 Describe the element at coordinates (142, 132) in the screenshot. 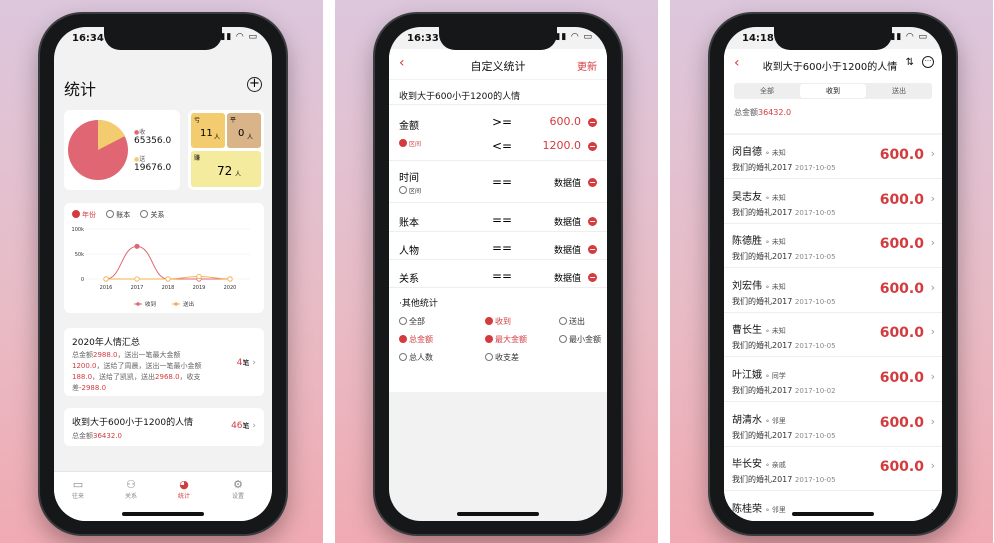

I see `legend-received: 收` at that location.